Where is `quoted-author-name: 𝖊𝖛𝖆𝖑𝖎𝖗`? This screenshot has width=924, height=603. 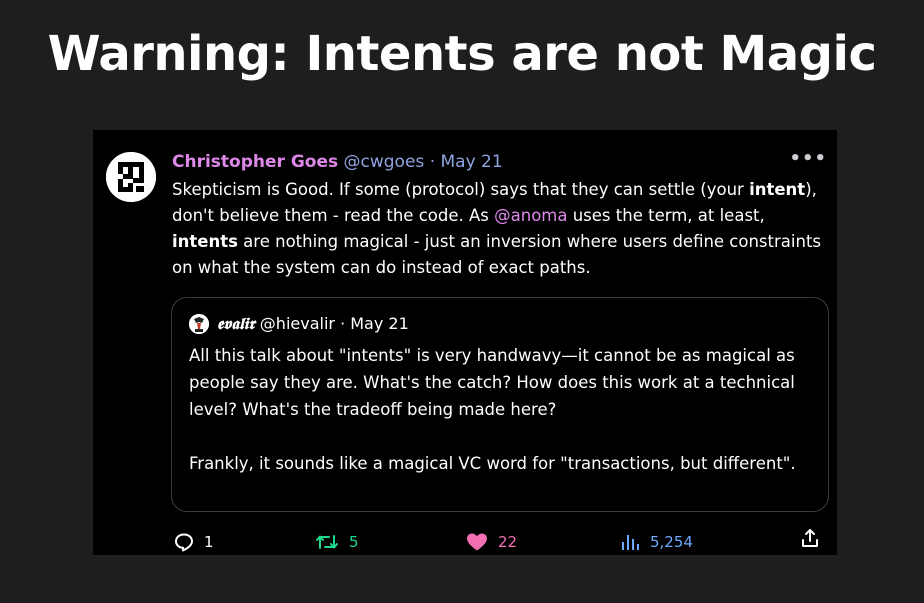
quoted-author-name: 𝖊𝖛𝖆𝖑𝖎𝖗 is located at coordinates (236, 323).